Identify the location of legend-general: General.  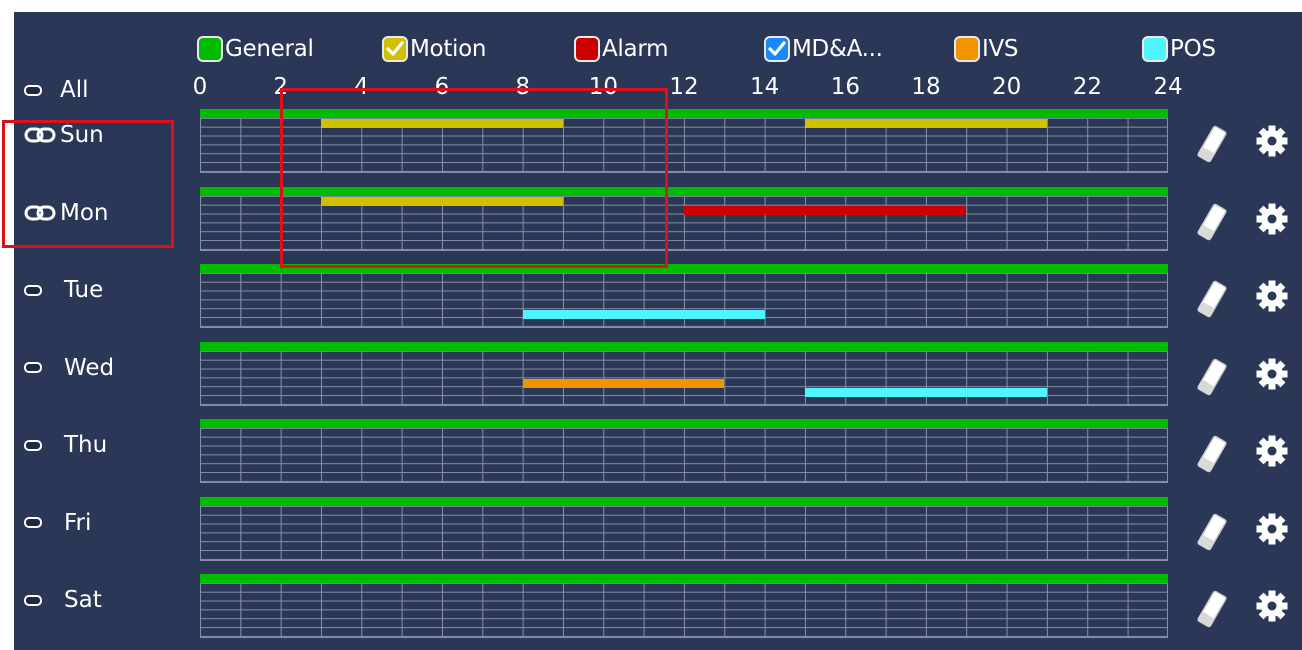
(255, 49).